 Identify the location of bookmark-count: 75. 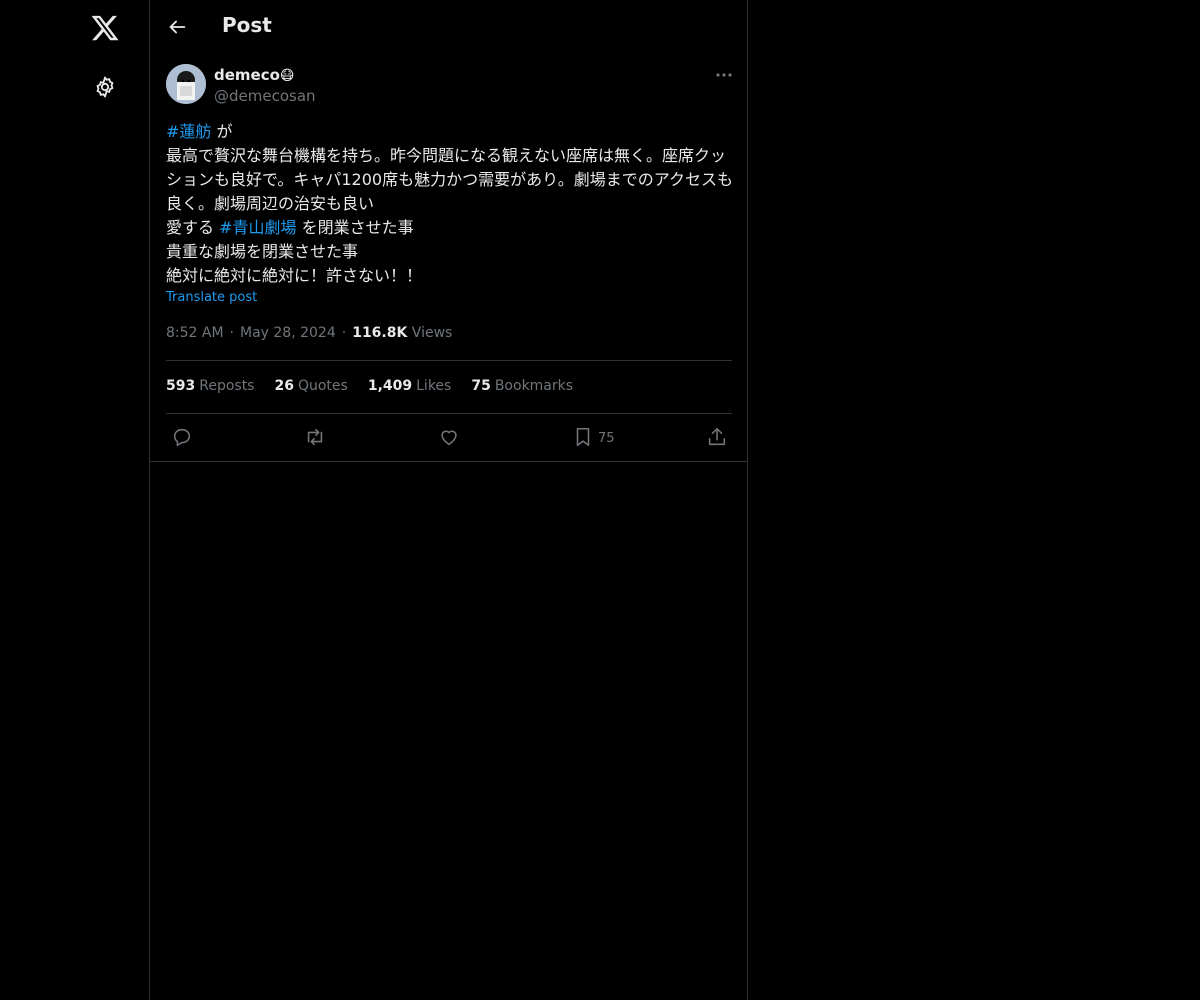
(606, 438).